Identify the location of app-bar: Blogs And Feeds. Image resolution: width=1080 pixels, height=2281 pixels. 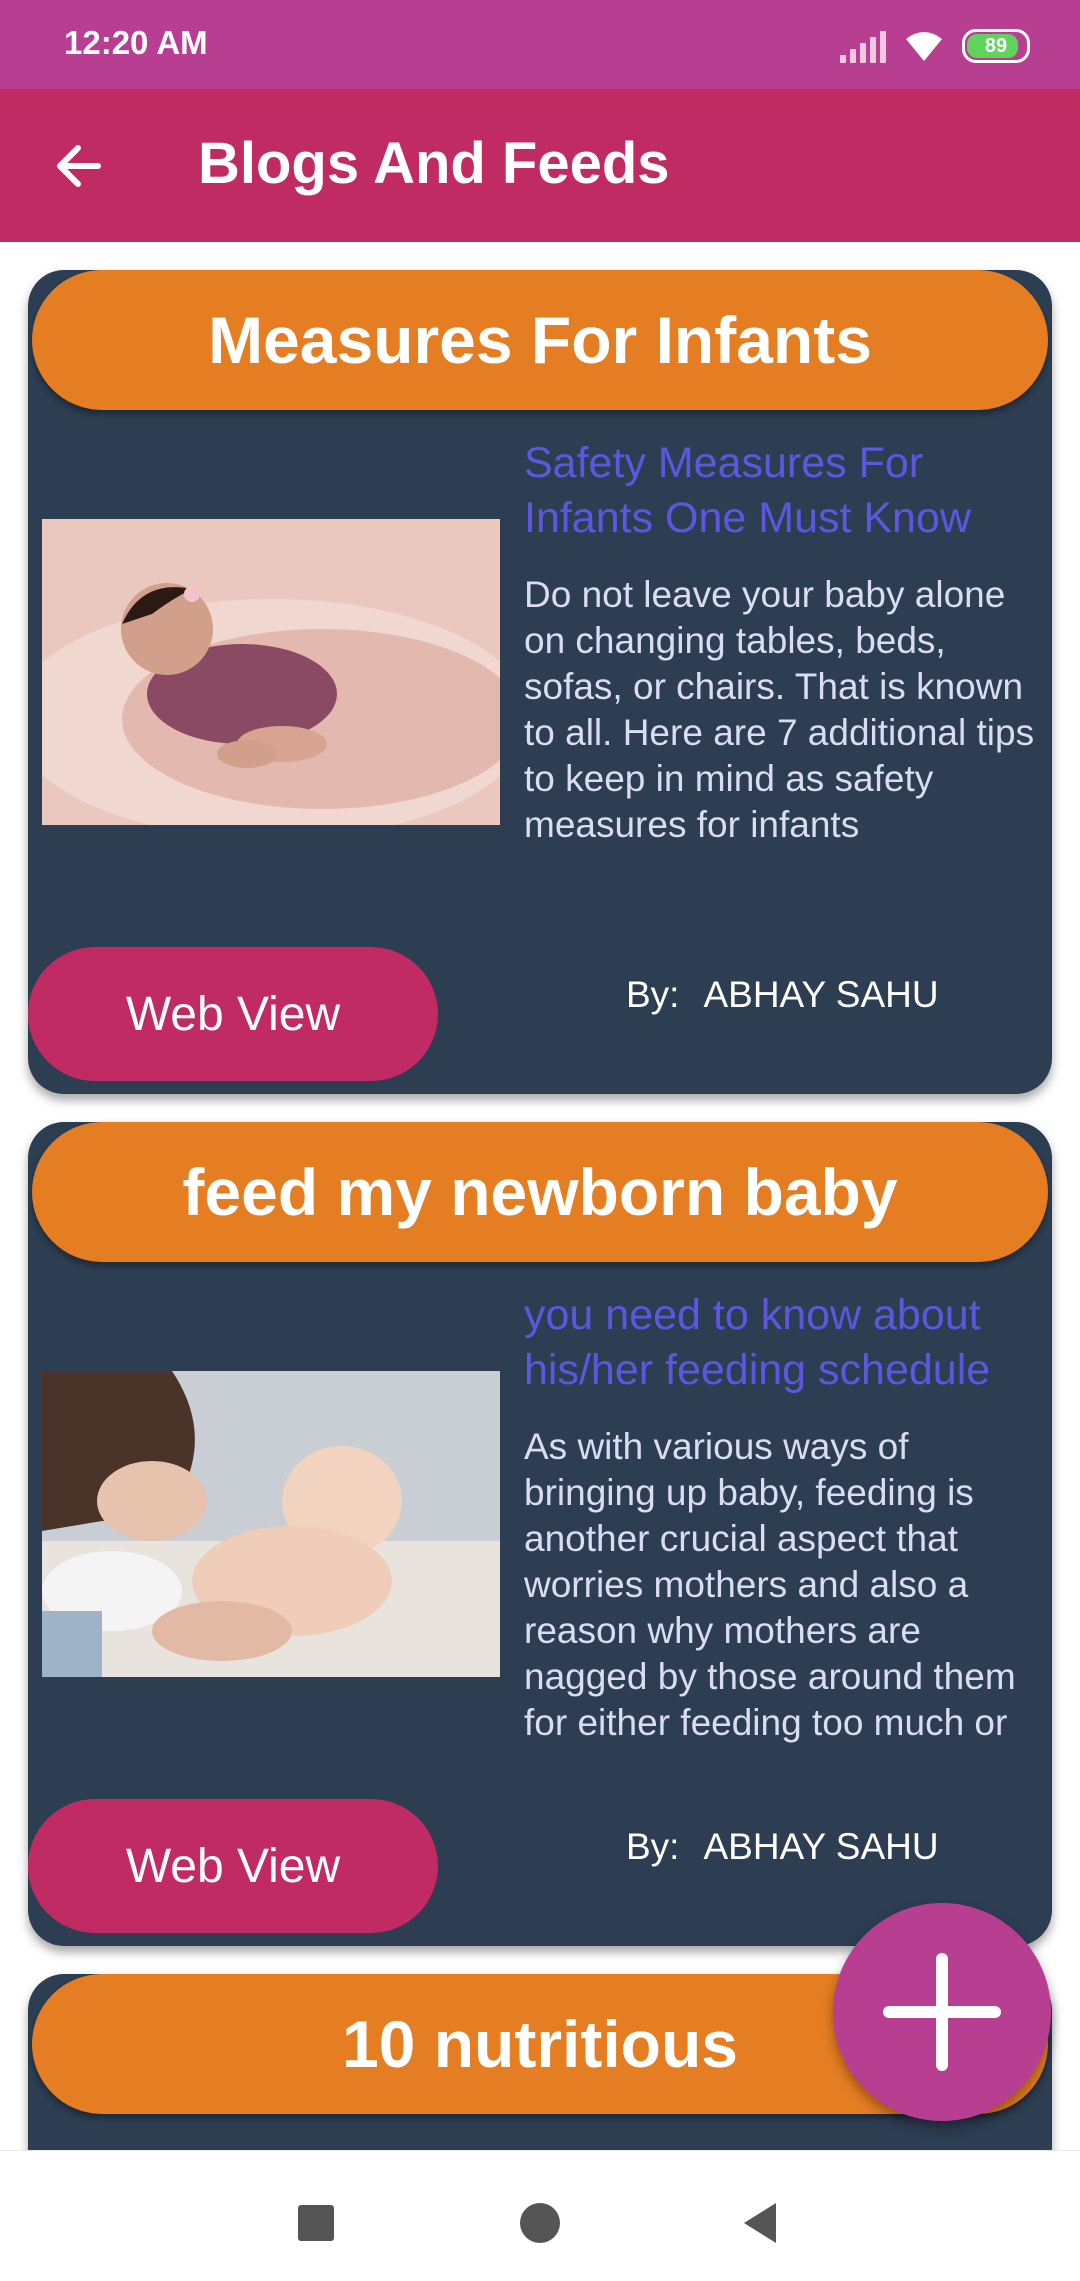
(540, 165).